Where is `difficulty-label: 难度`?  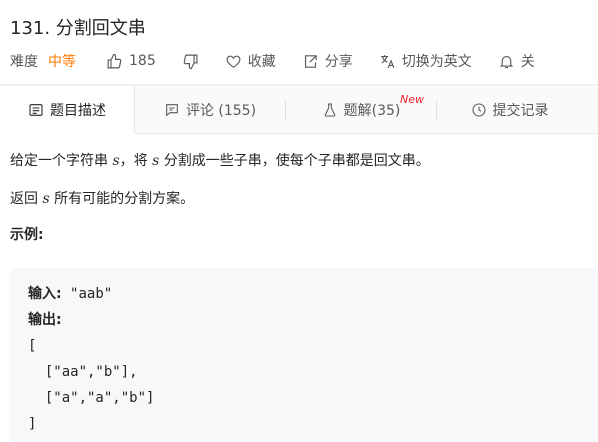
difficulty-label: 难度 is located at coordinates (24, 62).